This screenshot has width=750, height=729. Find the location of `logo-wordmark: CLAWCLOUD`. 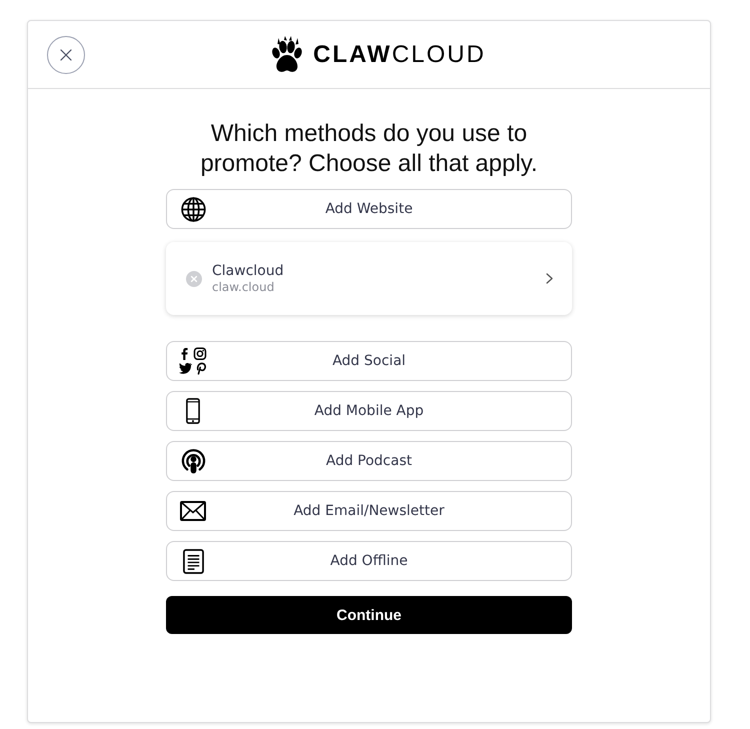

logo-wordmark: CLAWCLOUD is located at coordinates (399, 54).